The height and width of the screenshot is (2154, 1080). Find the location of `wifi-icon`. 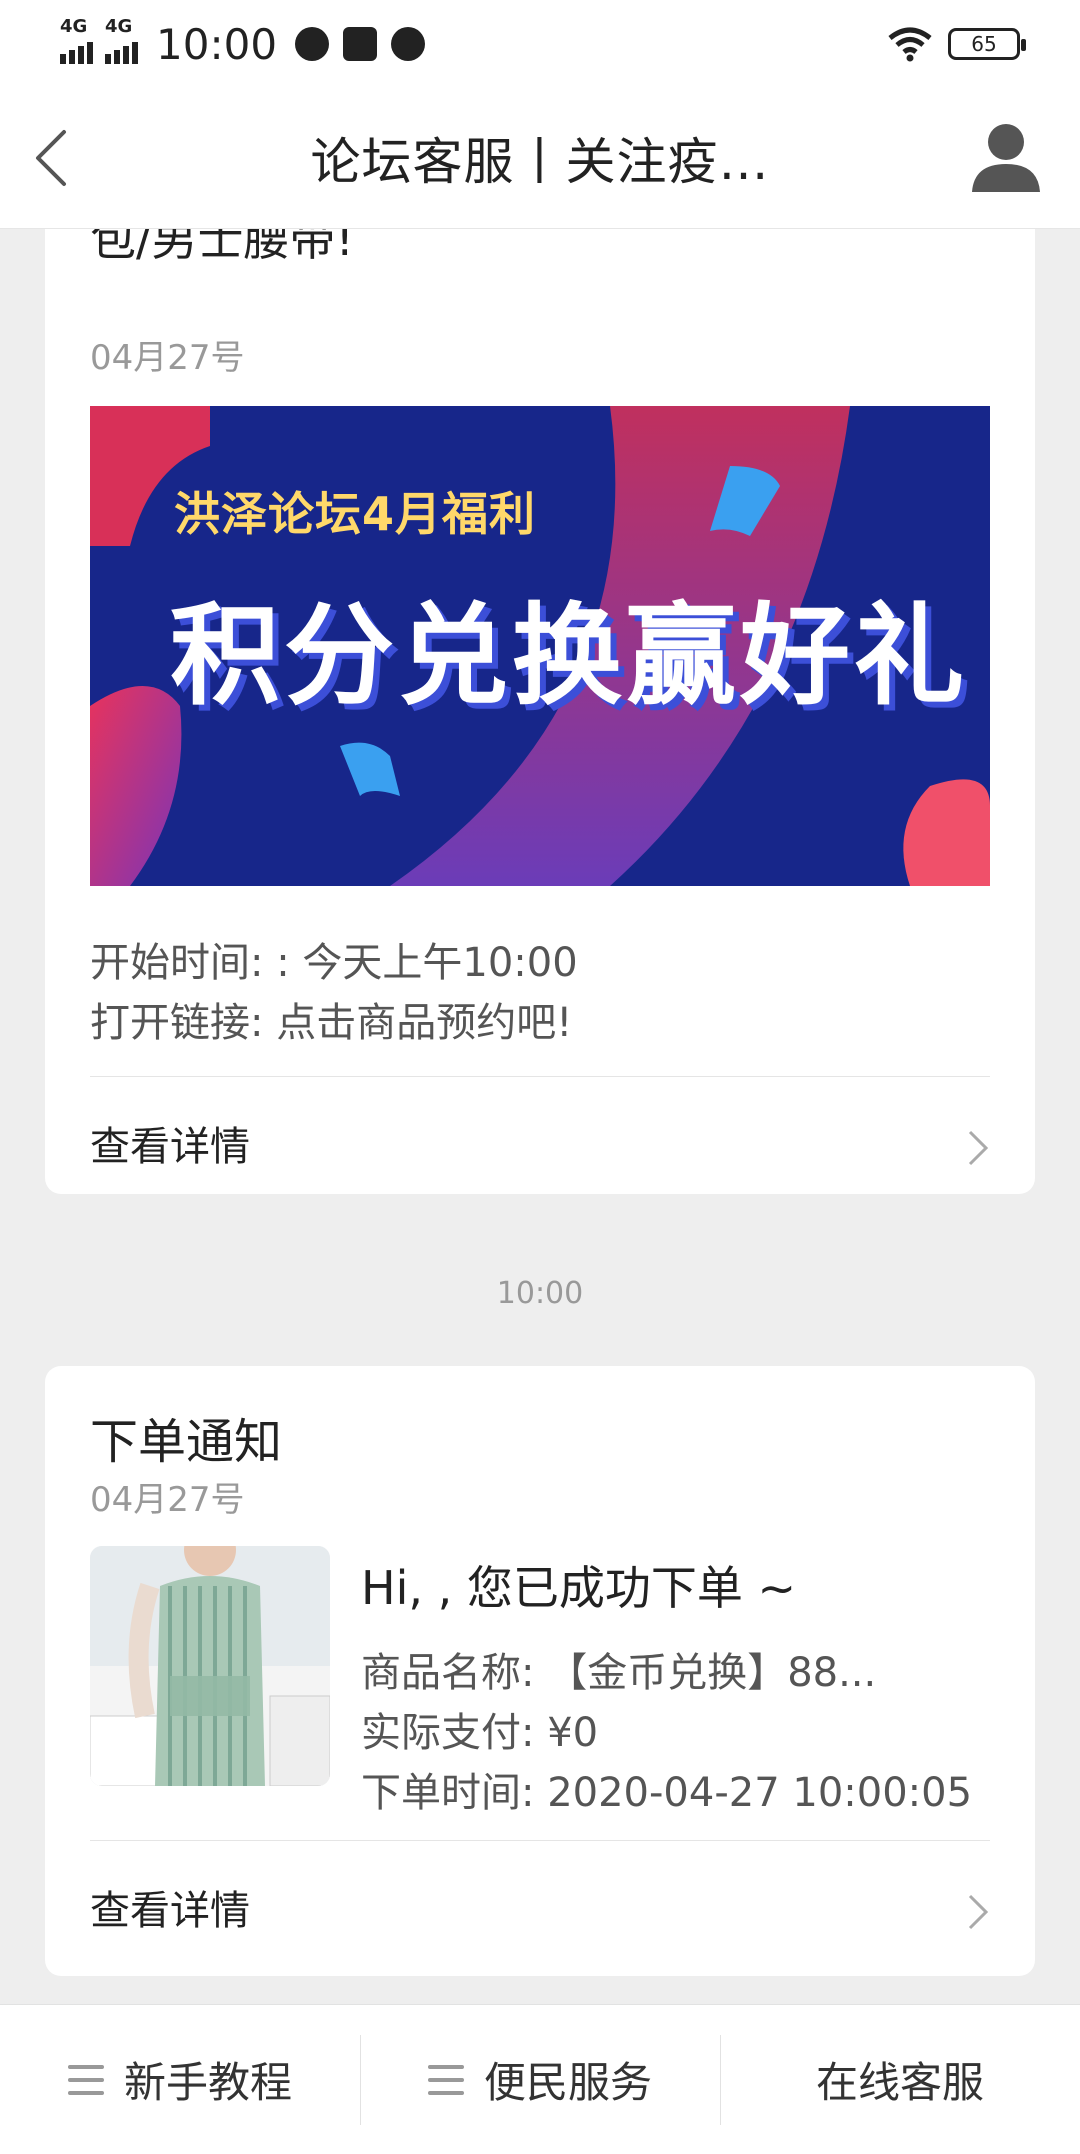

wifi-icon is located at coordinates (910, 44).